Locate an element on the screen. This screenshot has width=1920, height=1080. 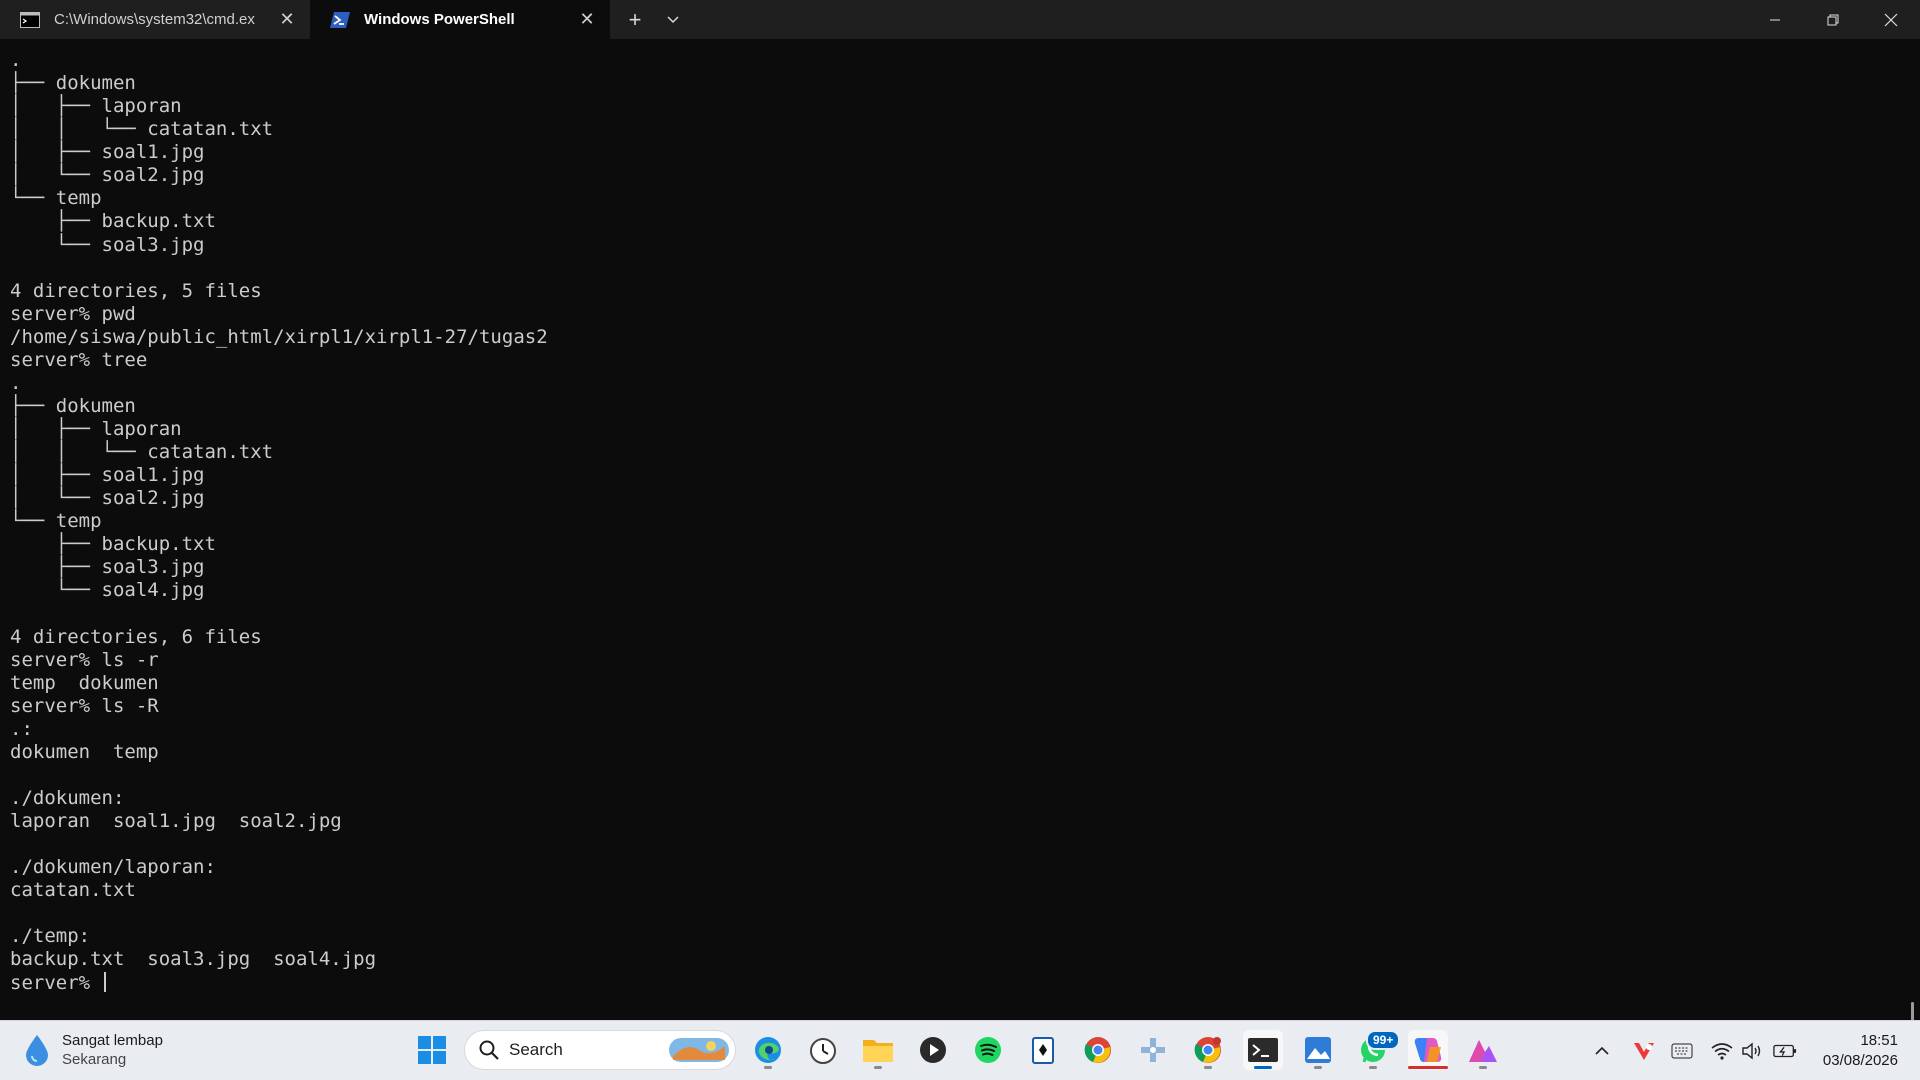
chevron-down-icon is located at coordinates (673, 19).